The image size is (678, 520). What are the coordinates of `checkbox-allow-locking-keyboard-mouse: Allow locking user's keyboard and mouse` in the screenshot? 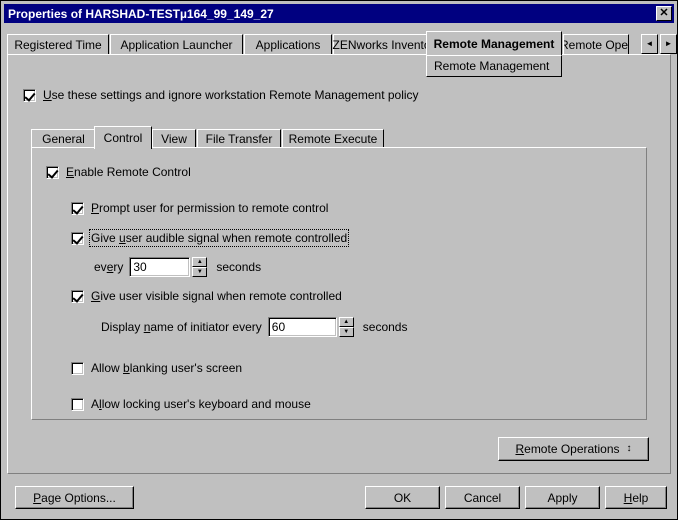 It's located at (191, 404).